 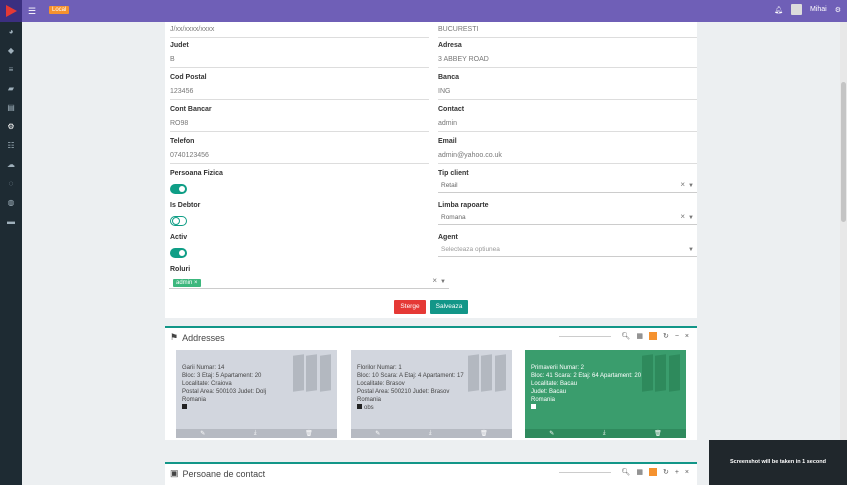 I want to click on address-street: Garii Numar: 14, so click(x=203, y=368).